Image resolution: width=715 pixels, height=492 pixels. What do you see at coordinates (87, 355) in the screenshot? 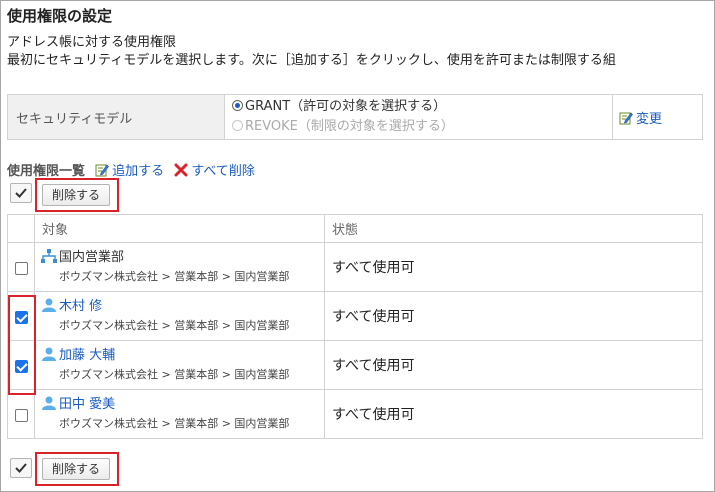
I see `target-name-link: 加藤 大輔` at bounding box center [87, 355].